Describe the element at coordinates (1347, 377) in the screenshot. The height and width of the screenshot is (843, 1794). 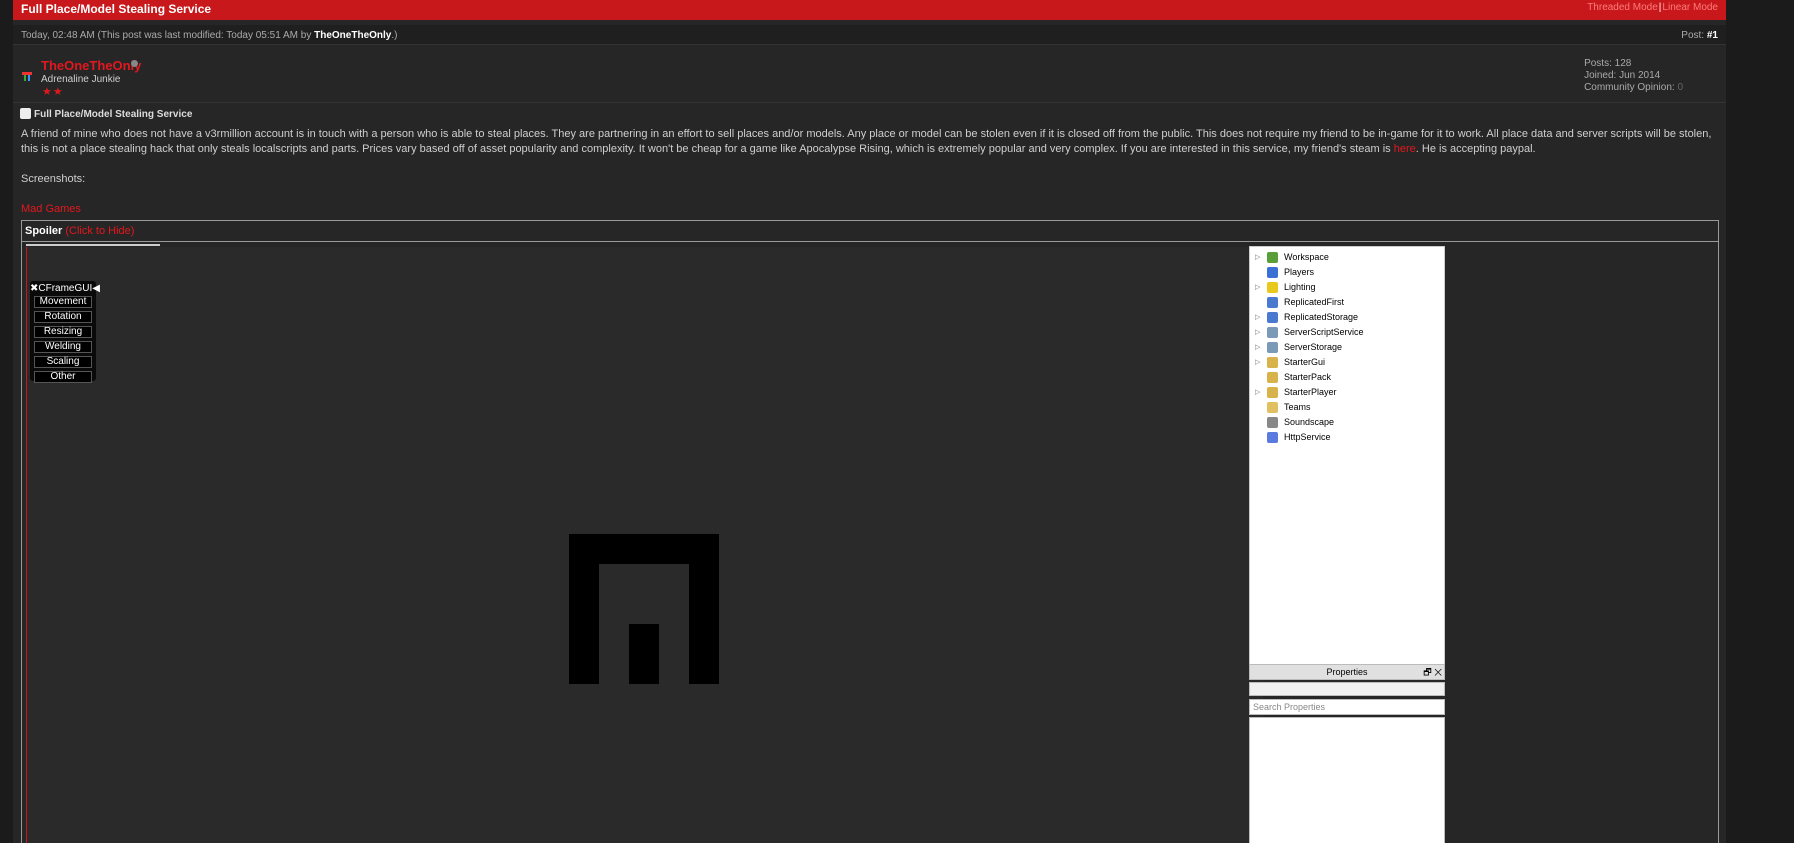
I see `explorer-item-starterpack: StarterPack` at that location.